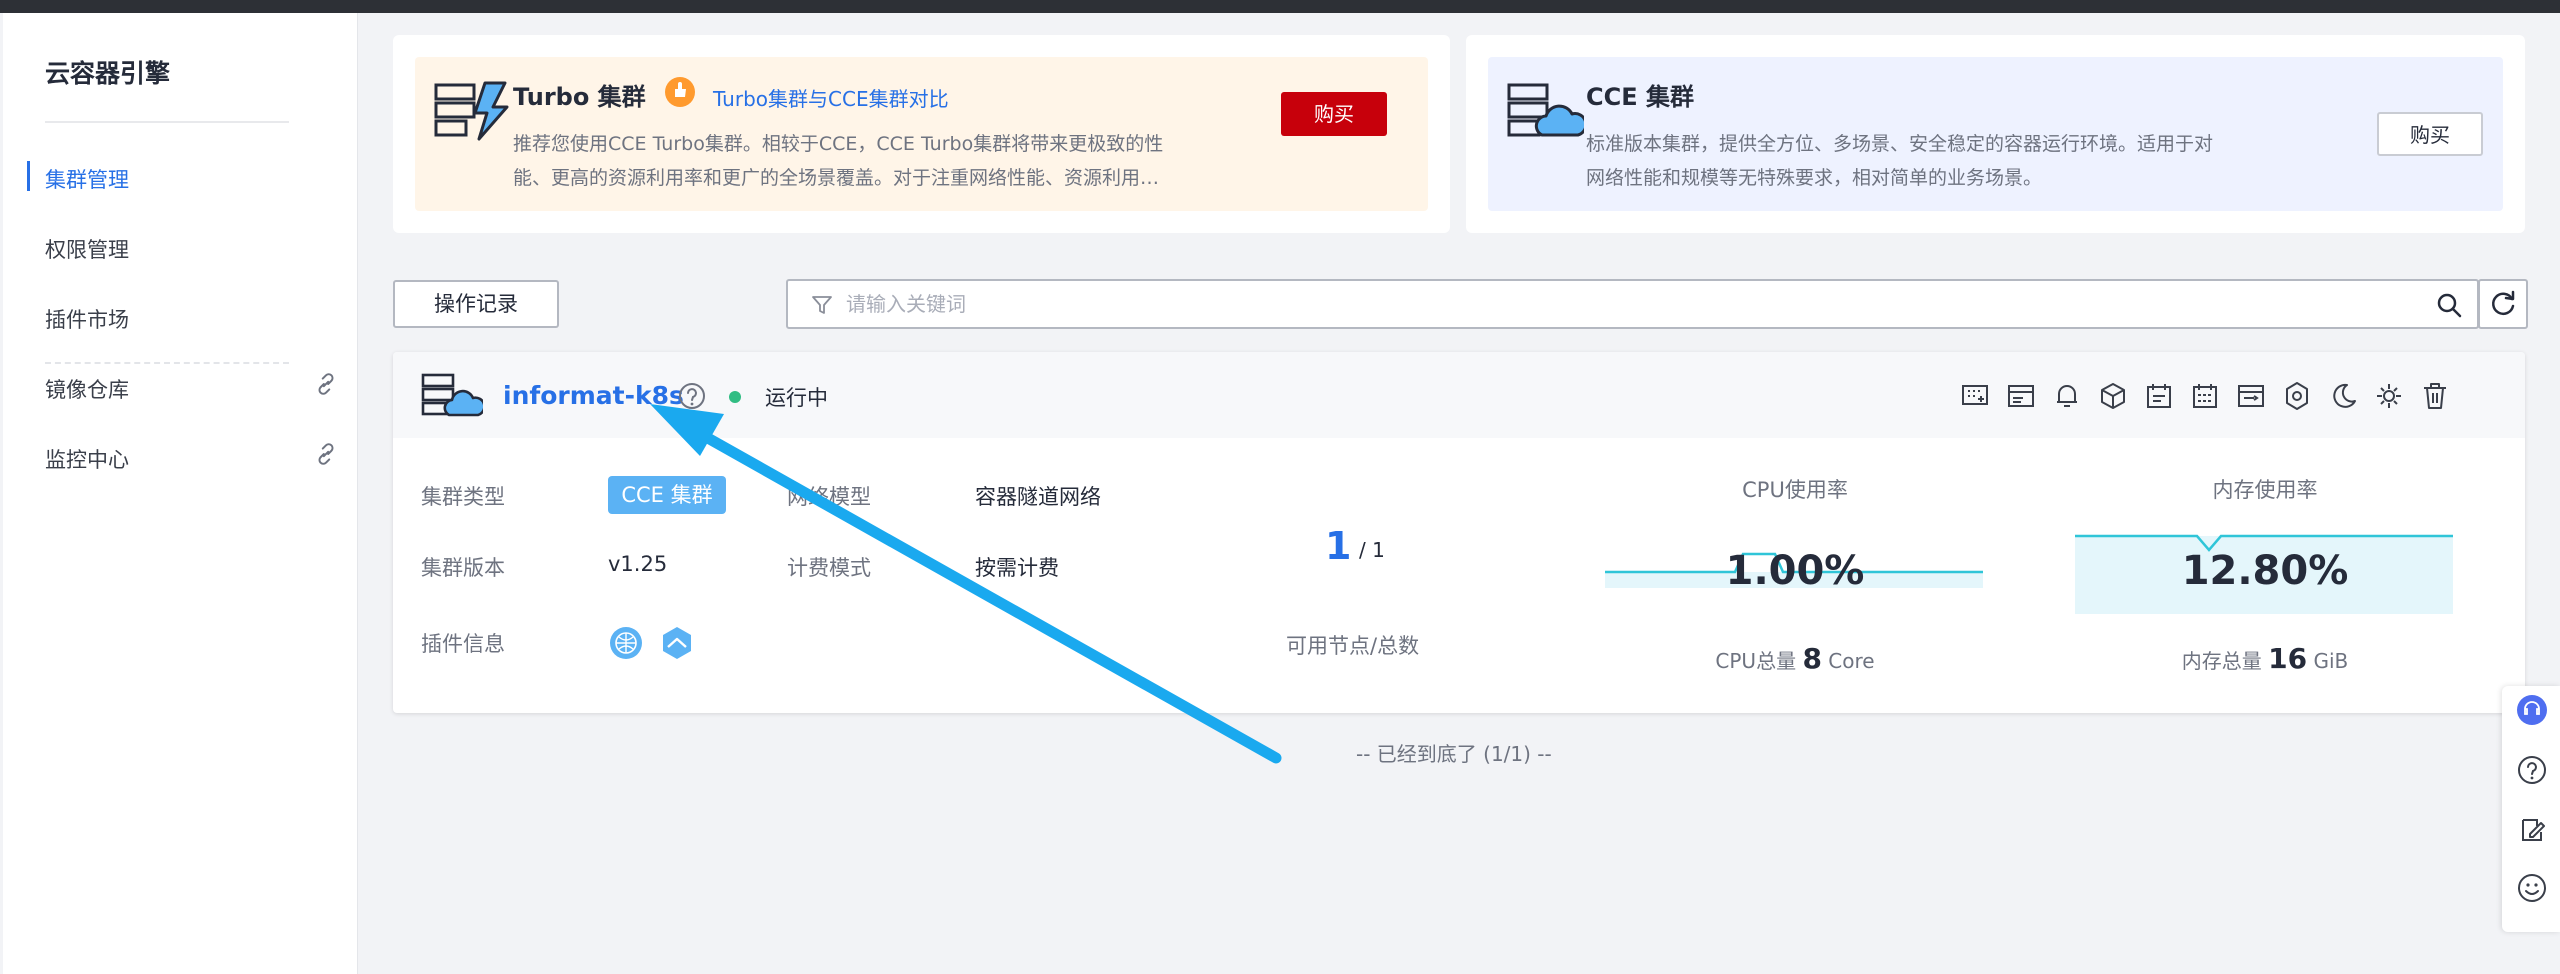 Image resolution: width=2560 pixels, height=974 pixels. Describe the element at coordinates (593, 395) in the screenshot. I see `cluster-name-link: informat-k8s` at that location.